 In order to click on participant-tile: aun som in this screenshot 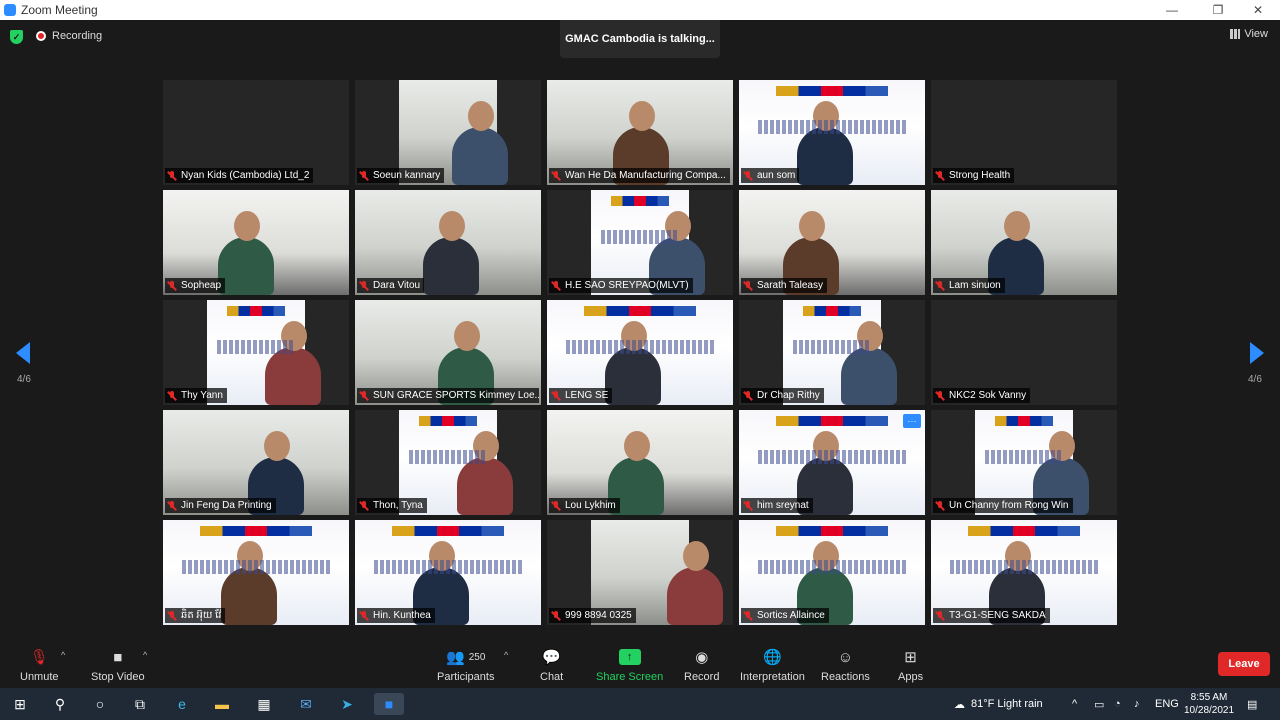, I will do `click(832, 132)`.